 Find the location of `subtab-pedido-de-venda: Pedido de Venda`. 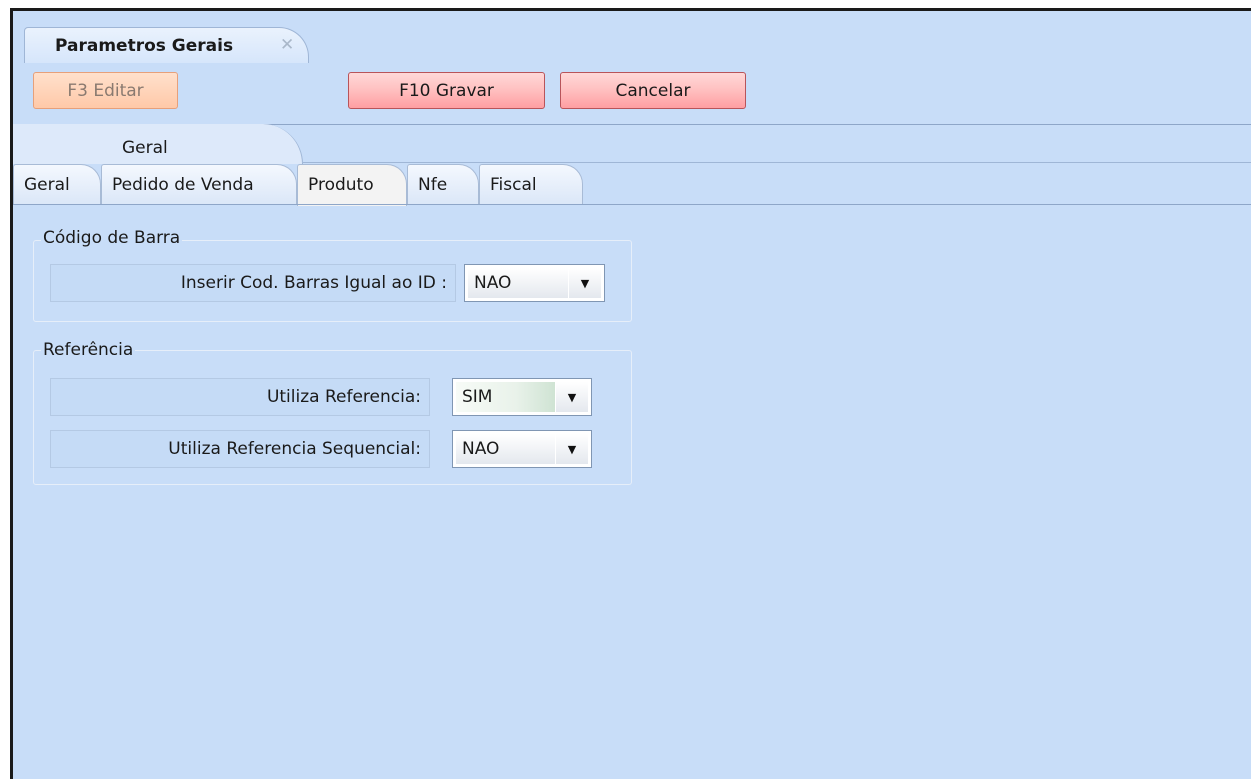

subtab-pedido-de-venda: Pedido de Venda is located at coordinates (199, 184).